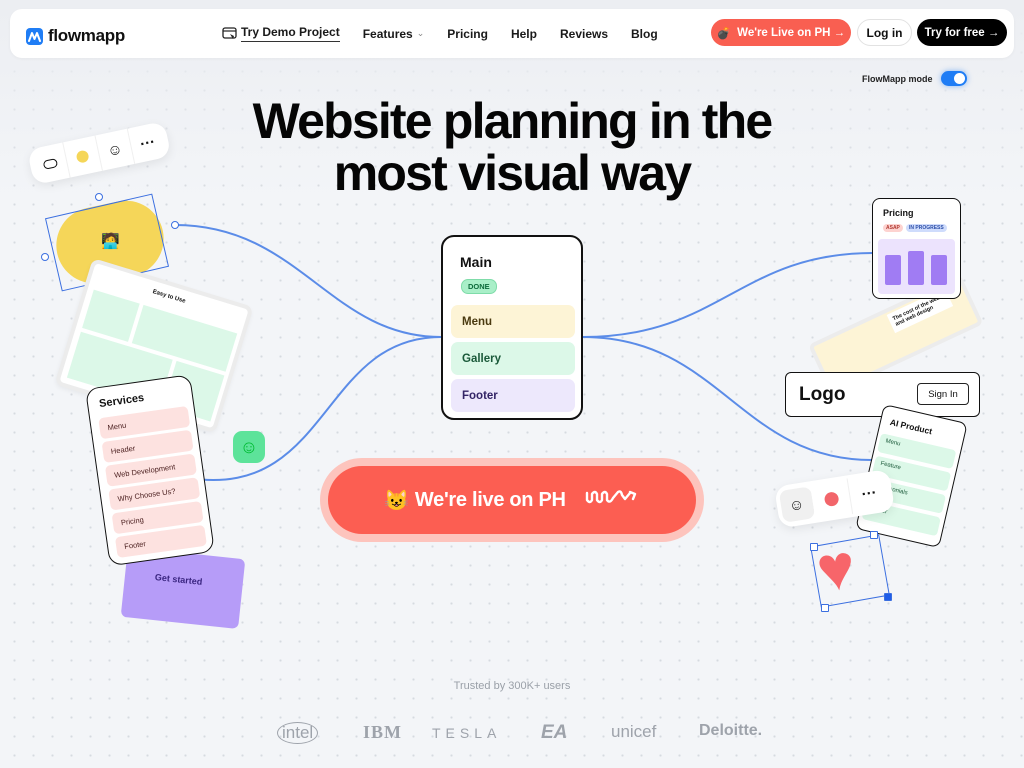  What do you see at coordinates (893, 228) in the screenshot?
I see `badge-asap: ASAP` at bounding box center [893, 228].